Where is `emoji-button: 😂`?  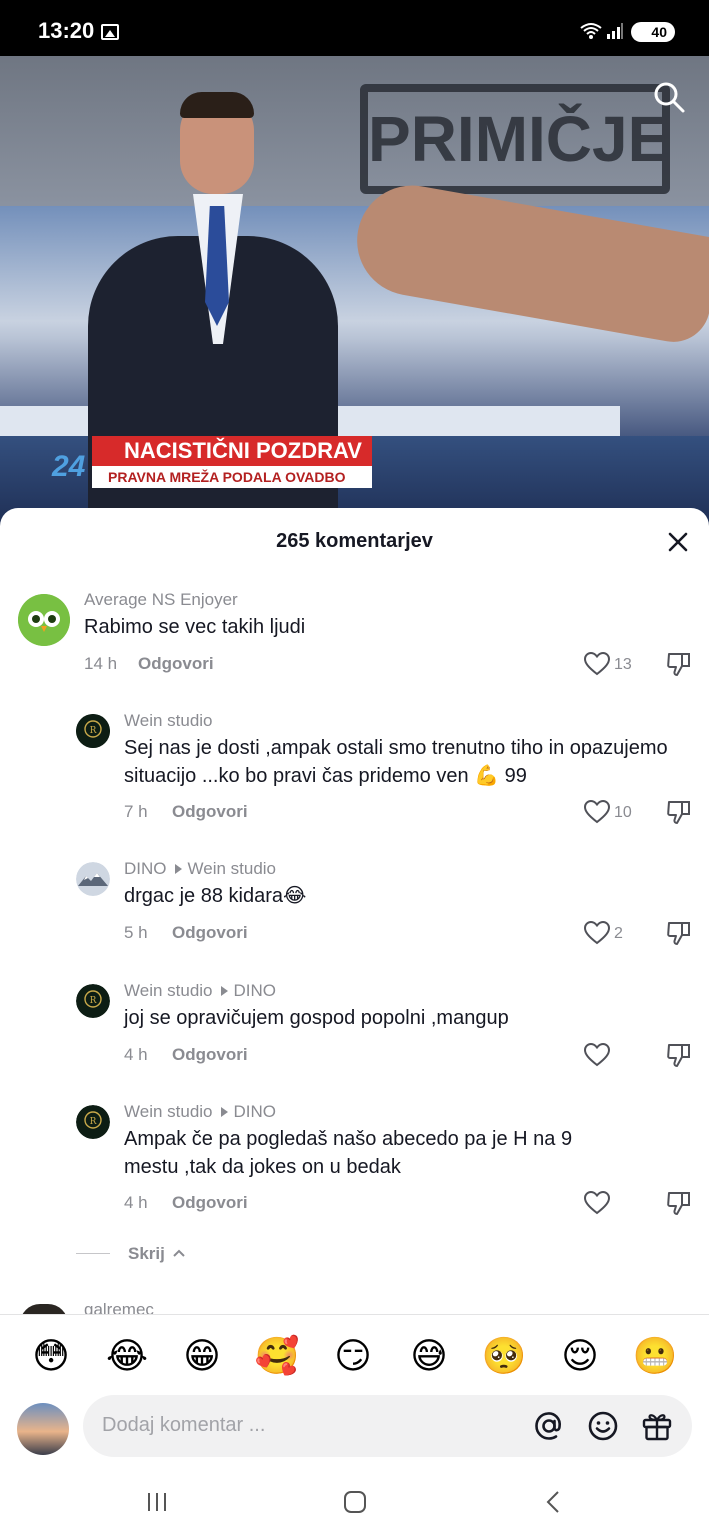
emoji-button: 😂 is located at coordinates (127, 1356).